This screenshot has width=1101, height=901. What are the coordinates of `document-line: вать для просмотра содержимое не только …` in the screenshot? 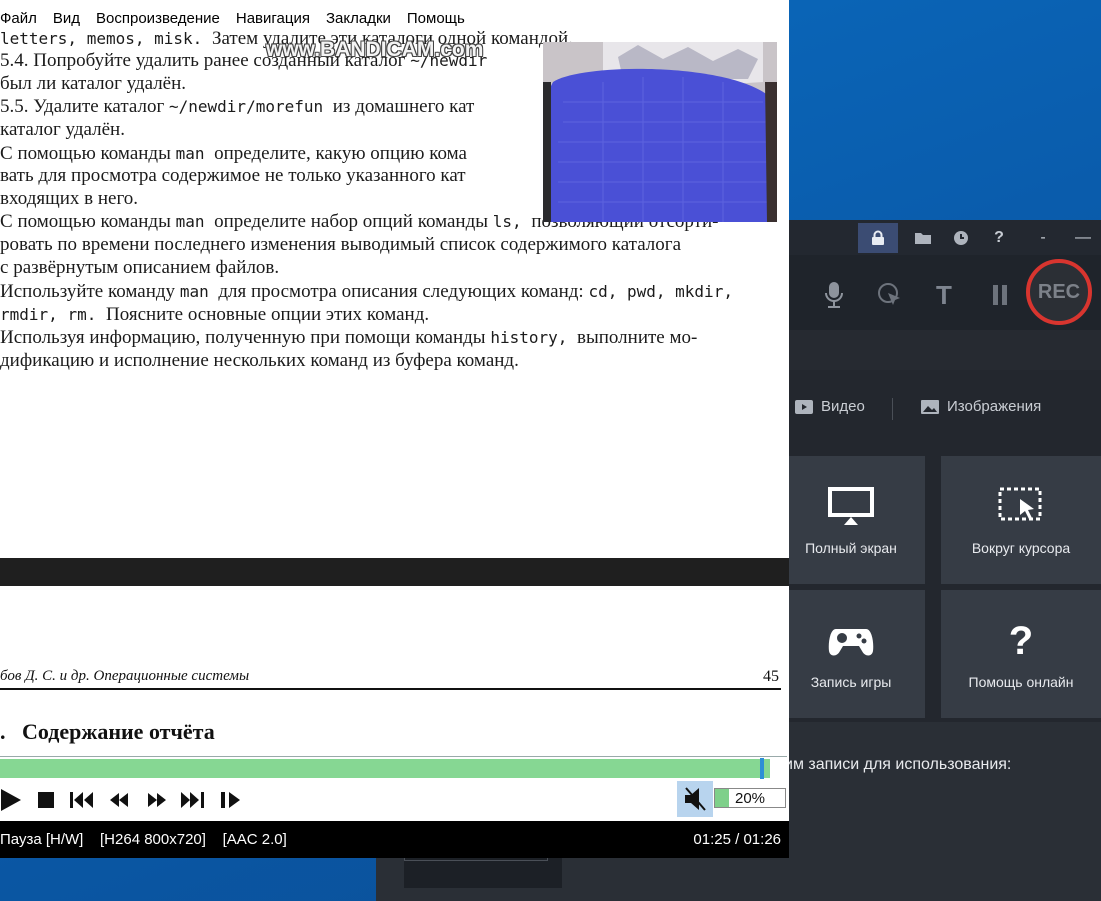 It's located at (233, 175).